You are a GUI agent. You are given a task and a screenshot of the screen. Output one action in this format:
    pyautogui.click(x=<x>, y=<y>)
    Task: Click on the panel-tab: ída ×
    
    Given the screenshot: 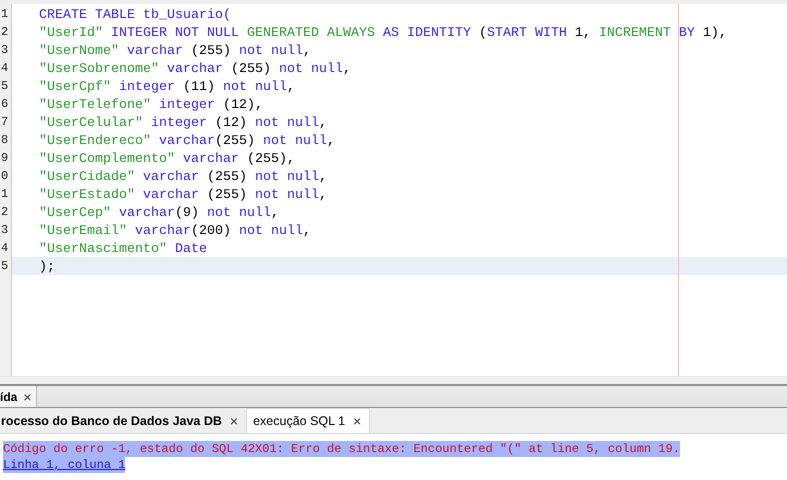 What is the action you would take?
    pyautogui.click(x=18, y=396)
    